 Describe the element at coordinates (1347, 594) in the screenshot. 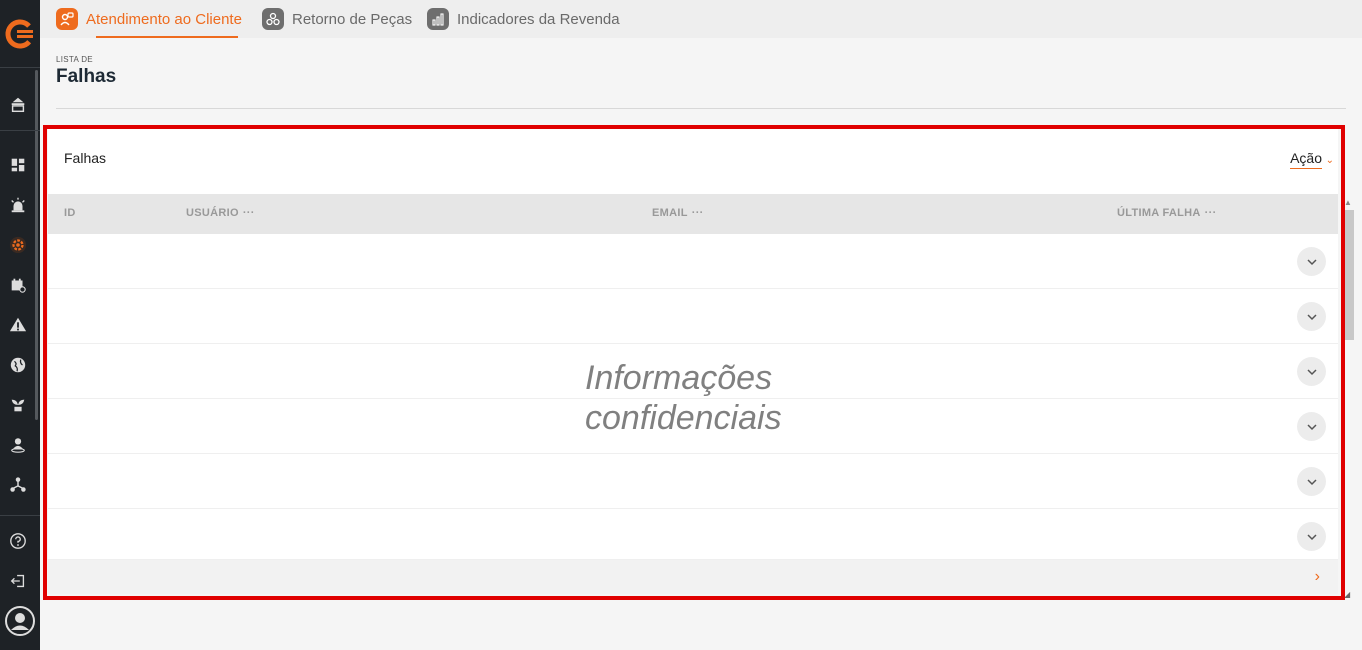

I see `scroll-down-icon: ◢` at that location.